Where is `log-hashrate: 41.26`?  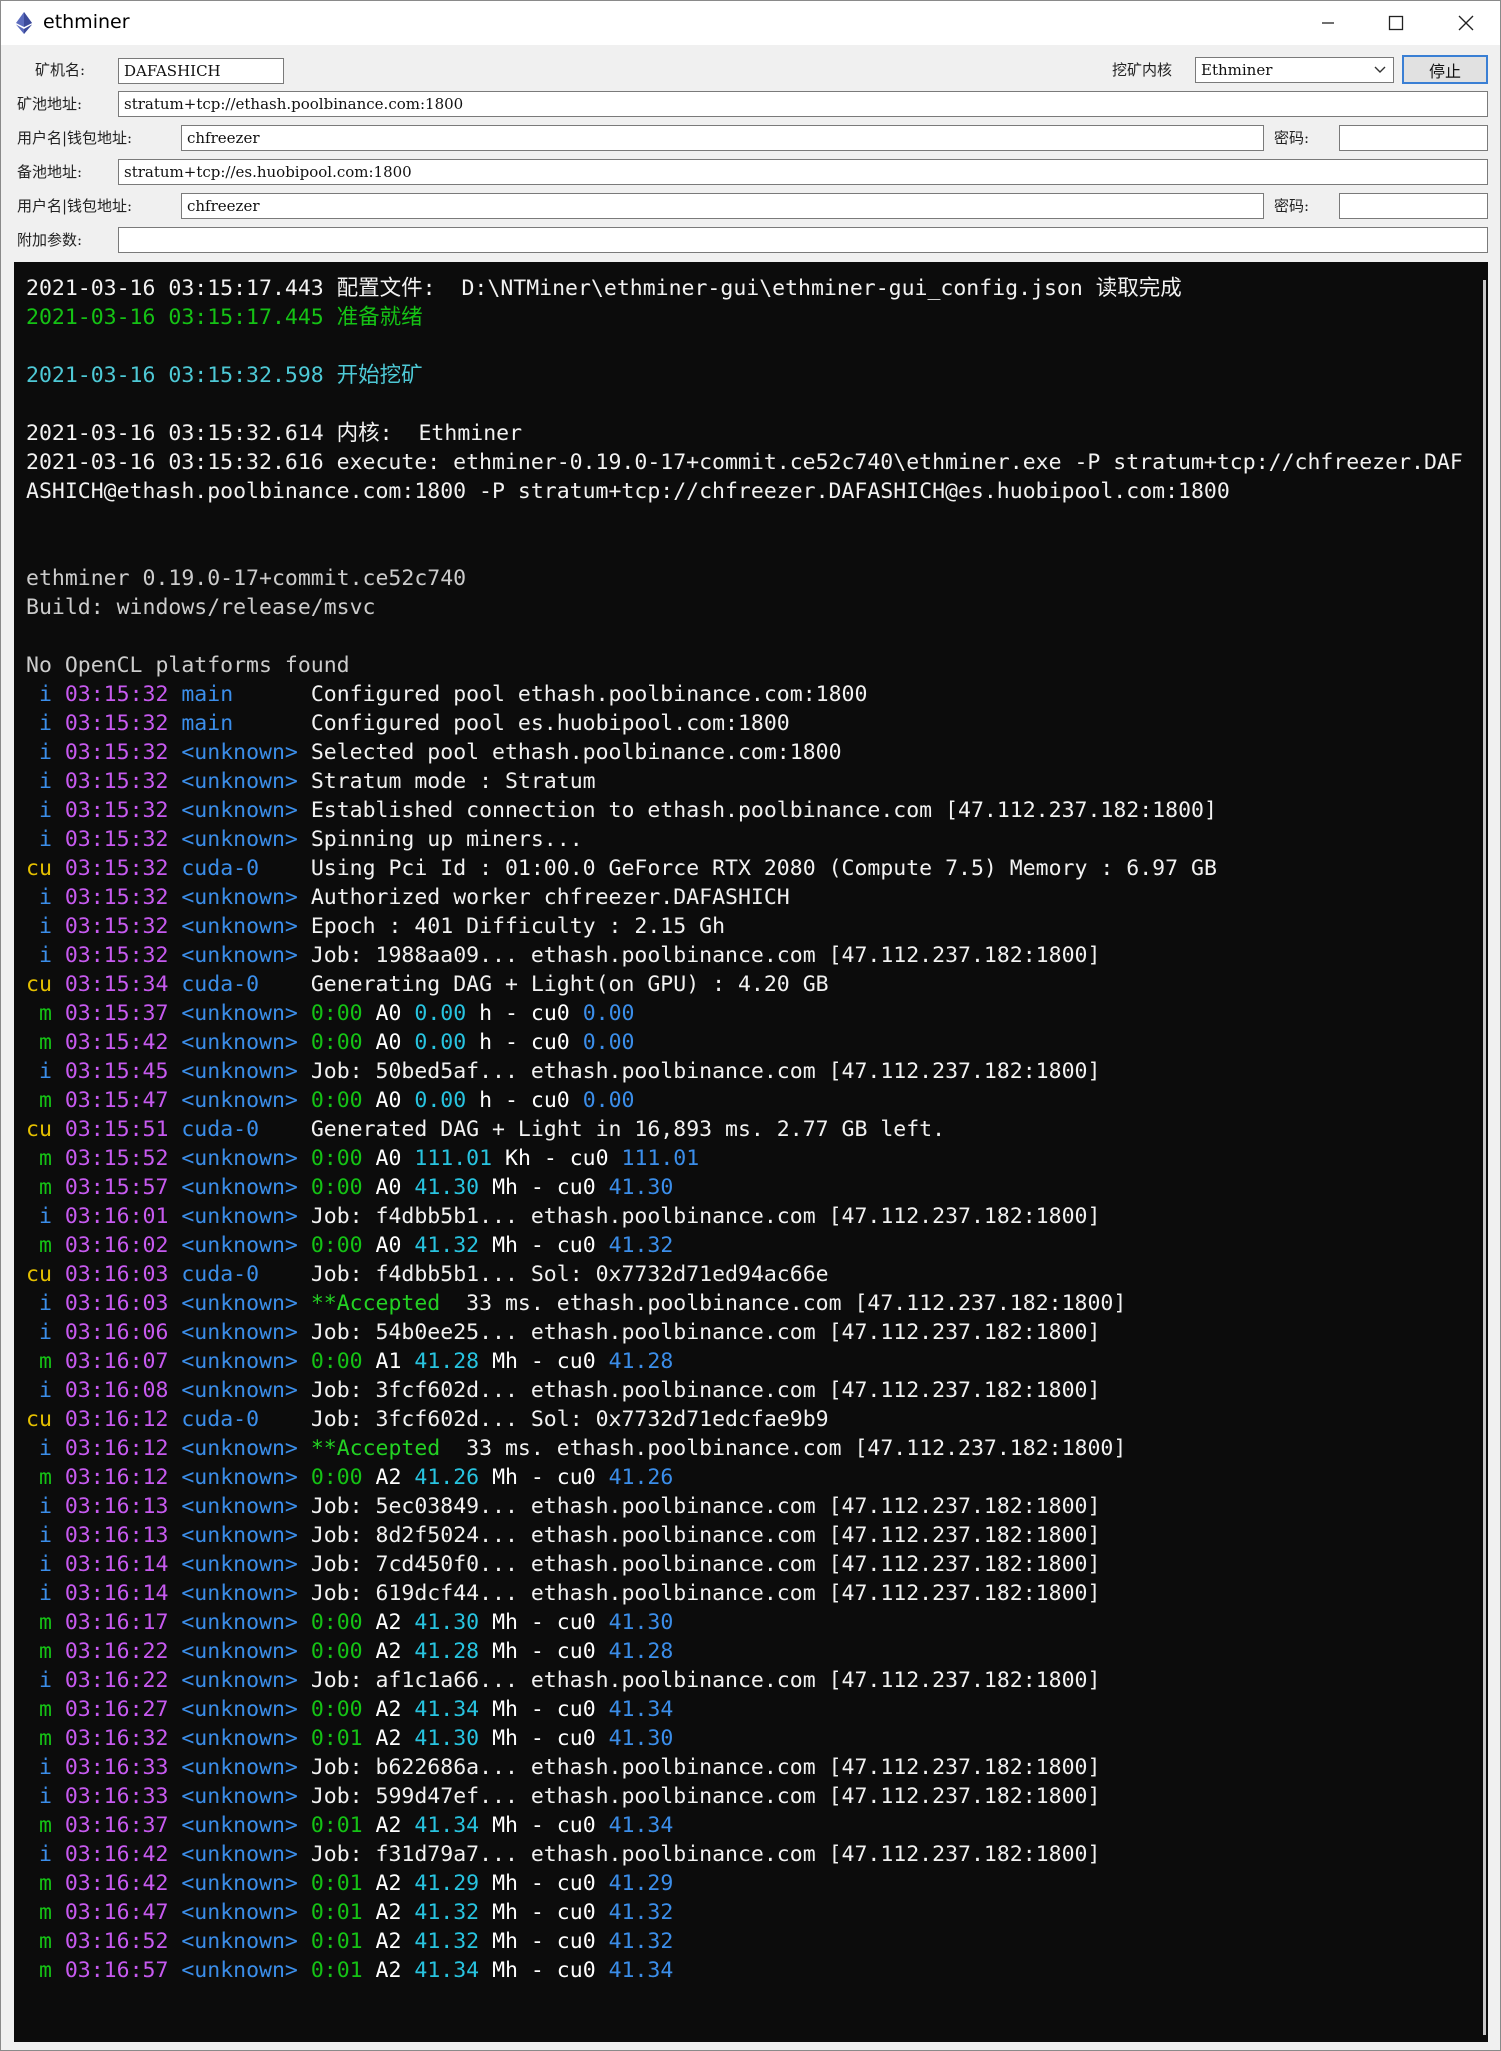
log-hashrate: 41.26 is located at coordinates (447, 1477).